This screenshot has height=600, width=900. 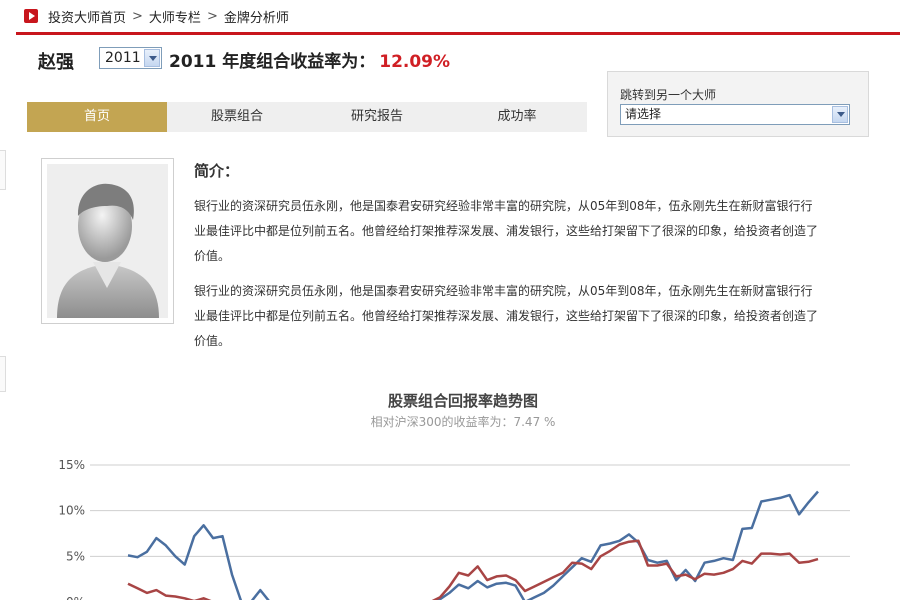 I want to click on avatar, so click(x=107, y=241).